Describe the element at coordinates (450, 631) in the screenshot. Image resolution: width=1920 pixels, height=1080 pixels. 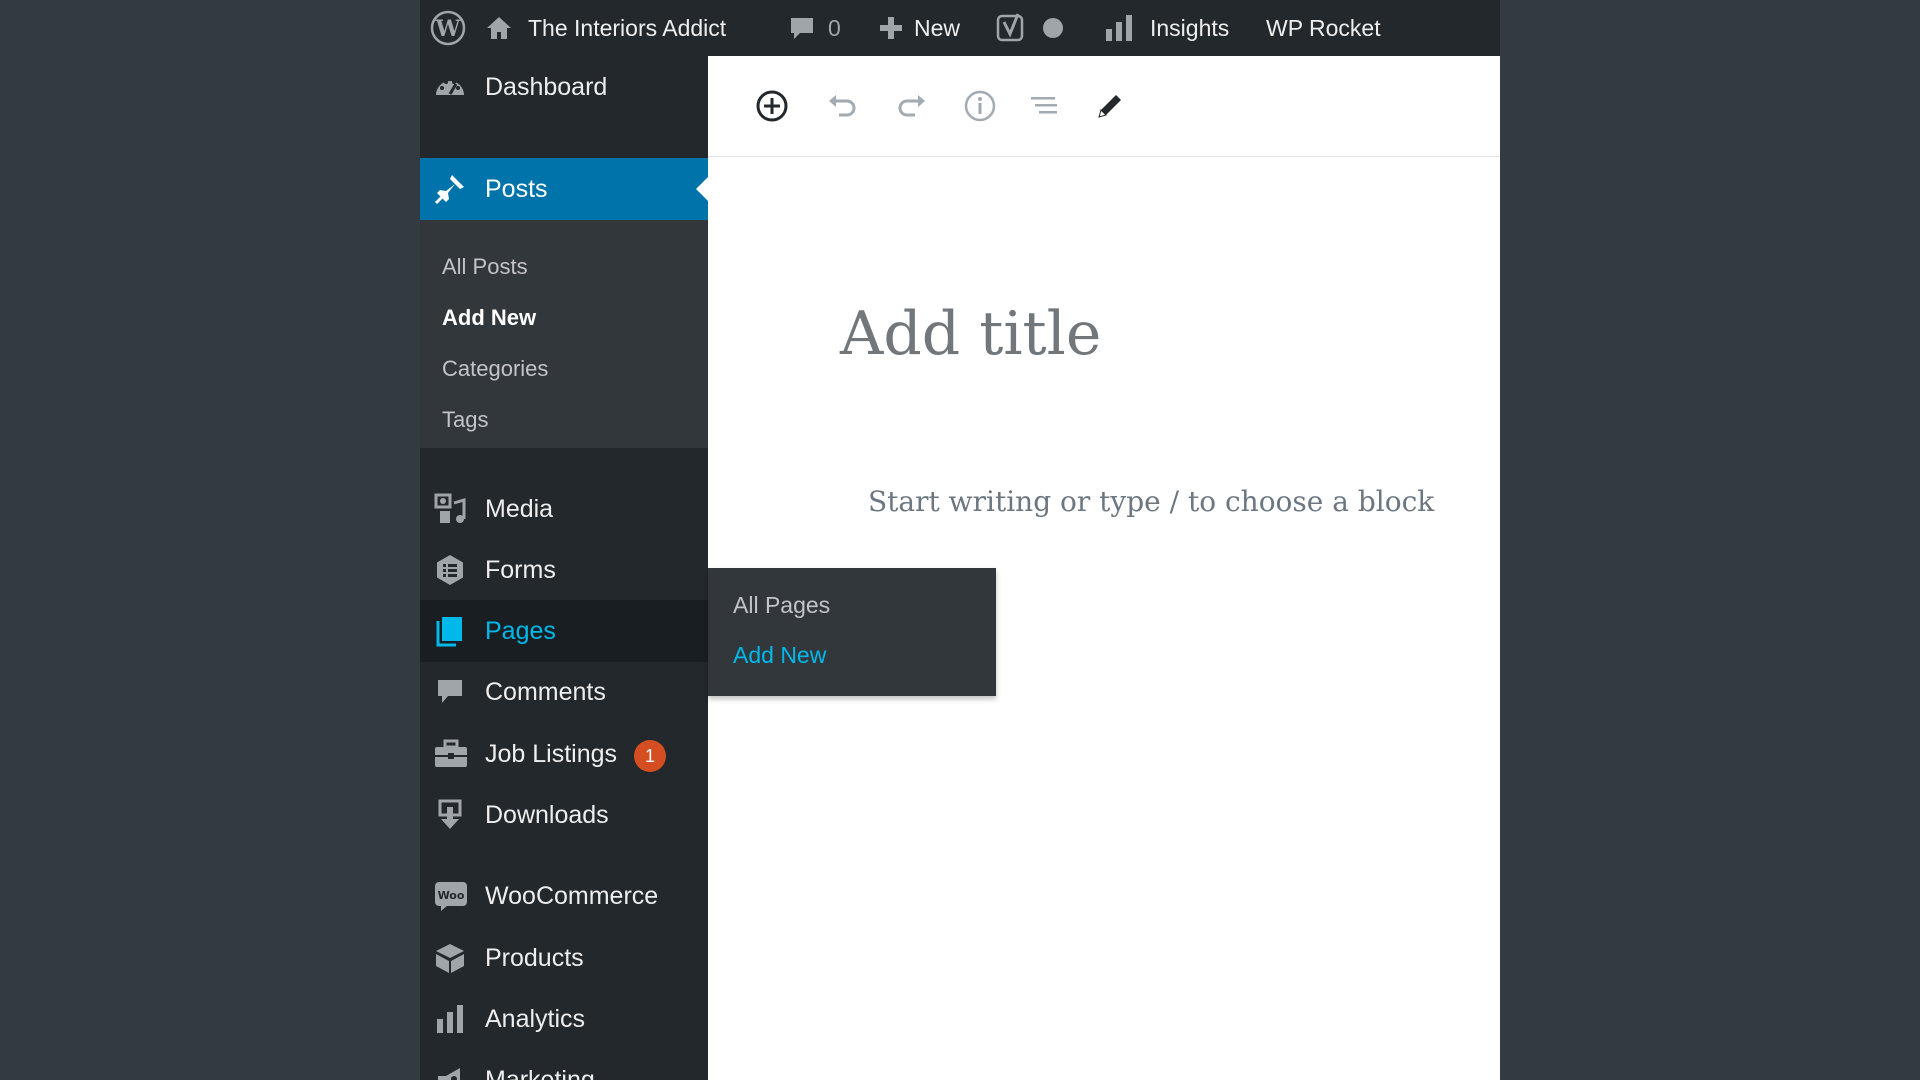
I see `pages-icon` at that location.